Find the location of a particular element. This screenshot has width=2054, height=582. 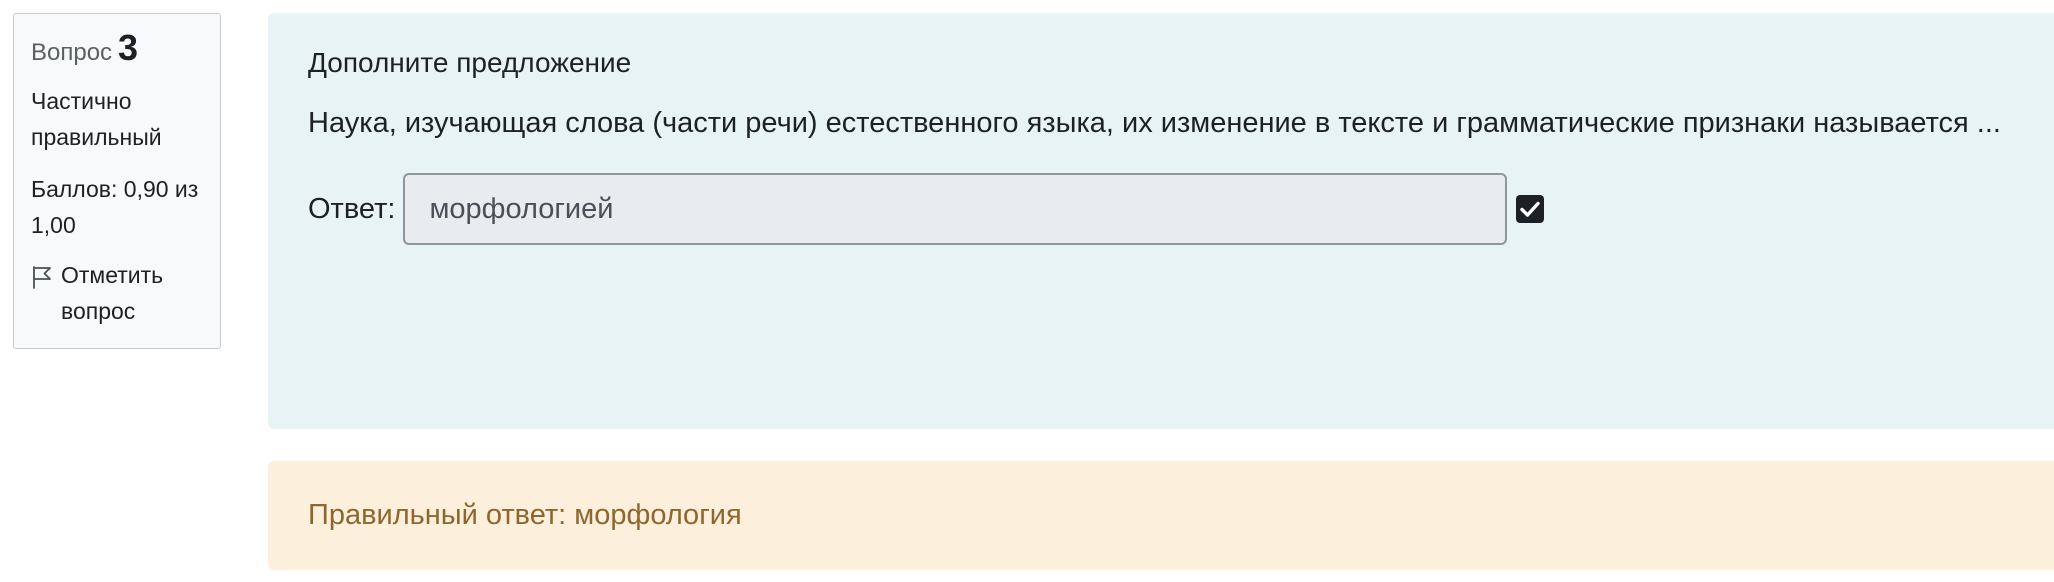

answer-row: Ответ: is located at coordinates (1161, 209).